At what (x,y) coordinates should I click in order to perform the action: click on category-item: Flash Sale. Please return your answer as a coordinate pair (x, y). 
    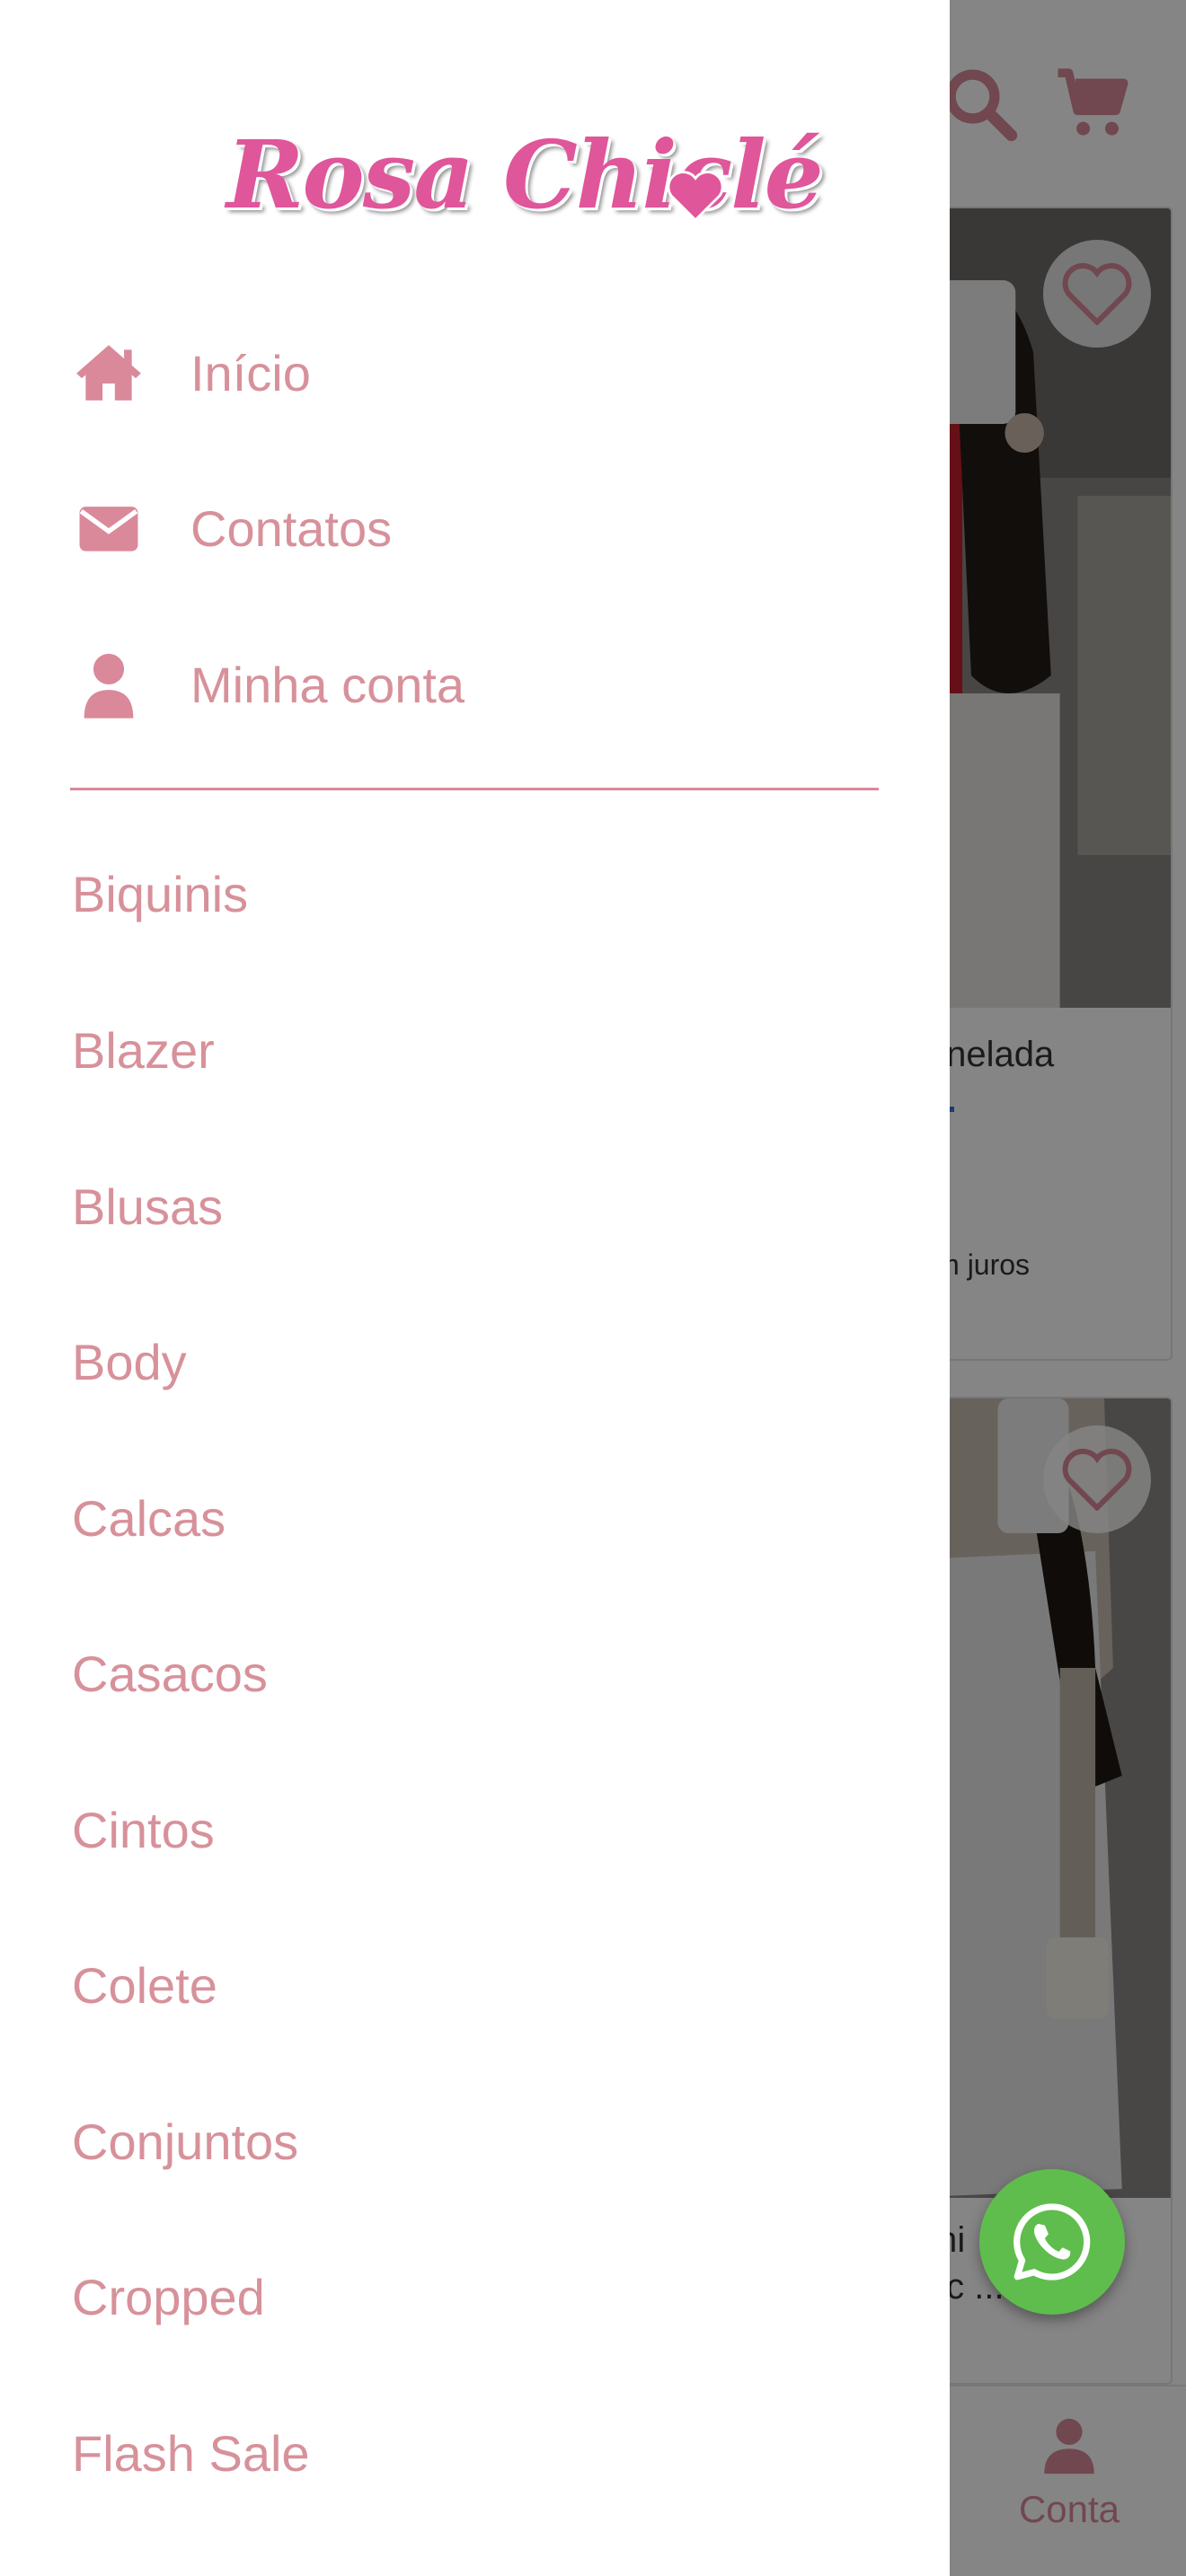
    Looking at the image, I should click on (476, 2453).